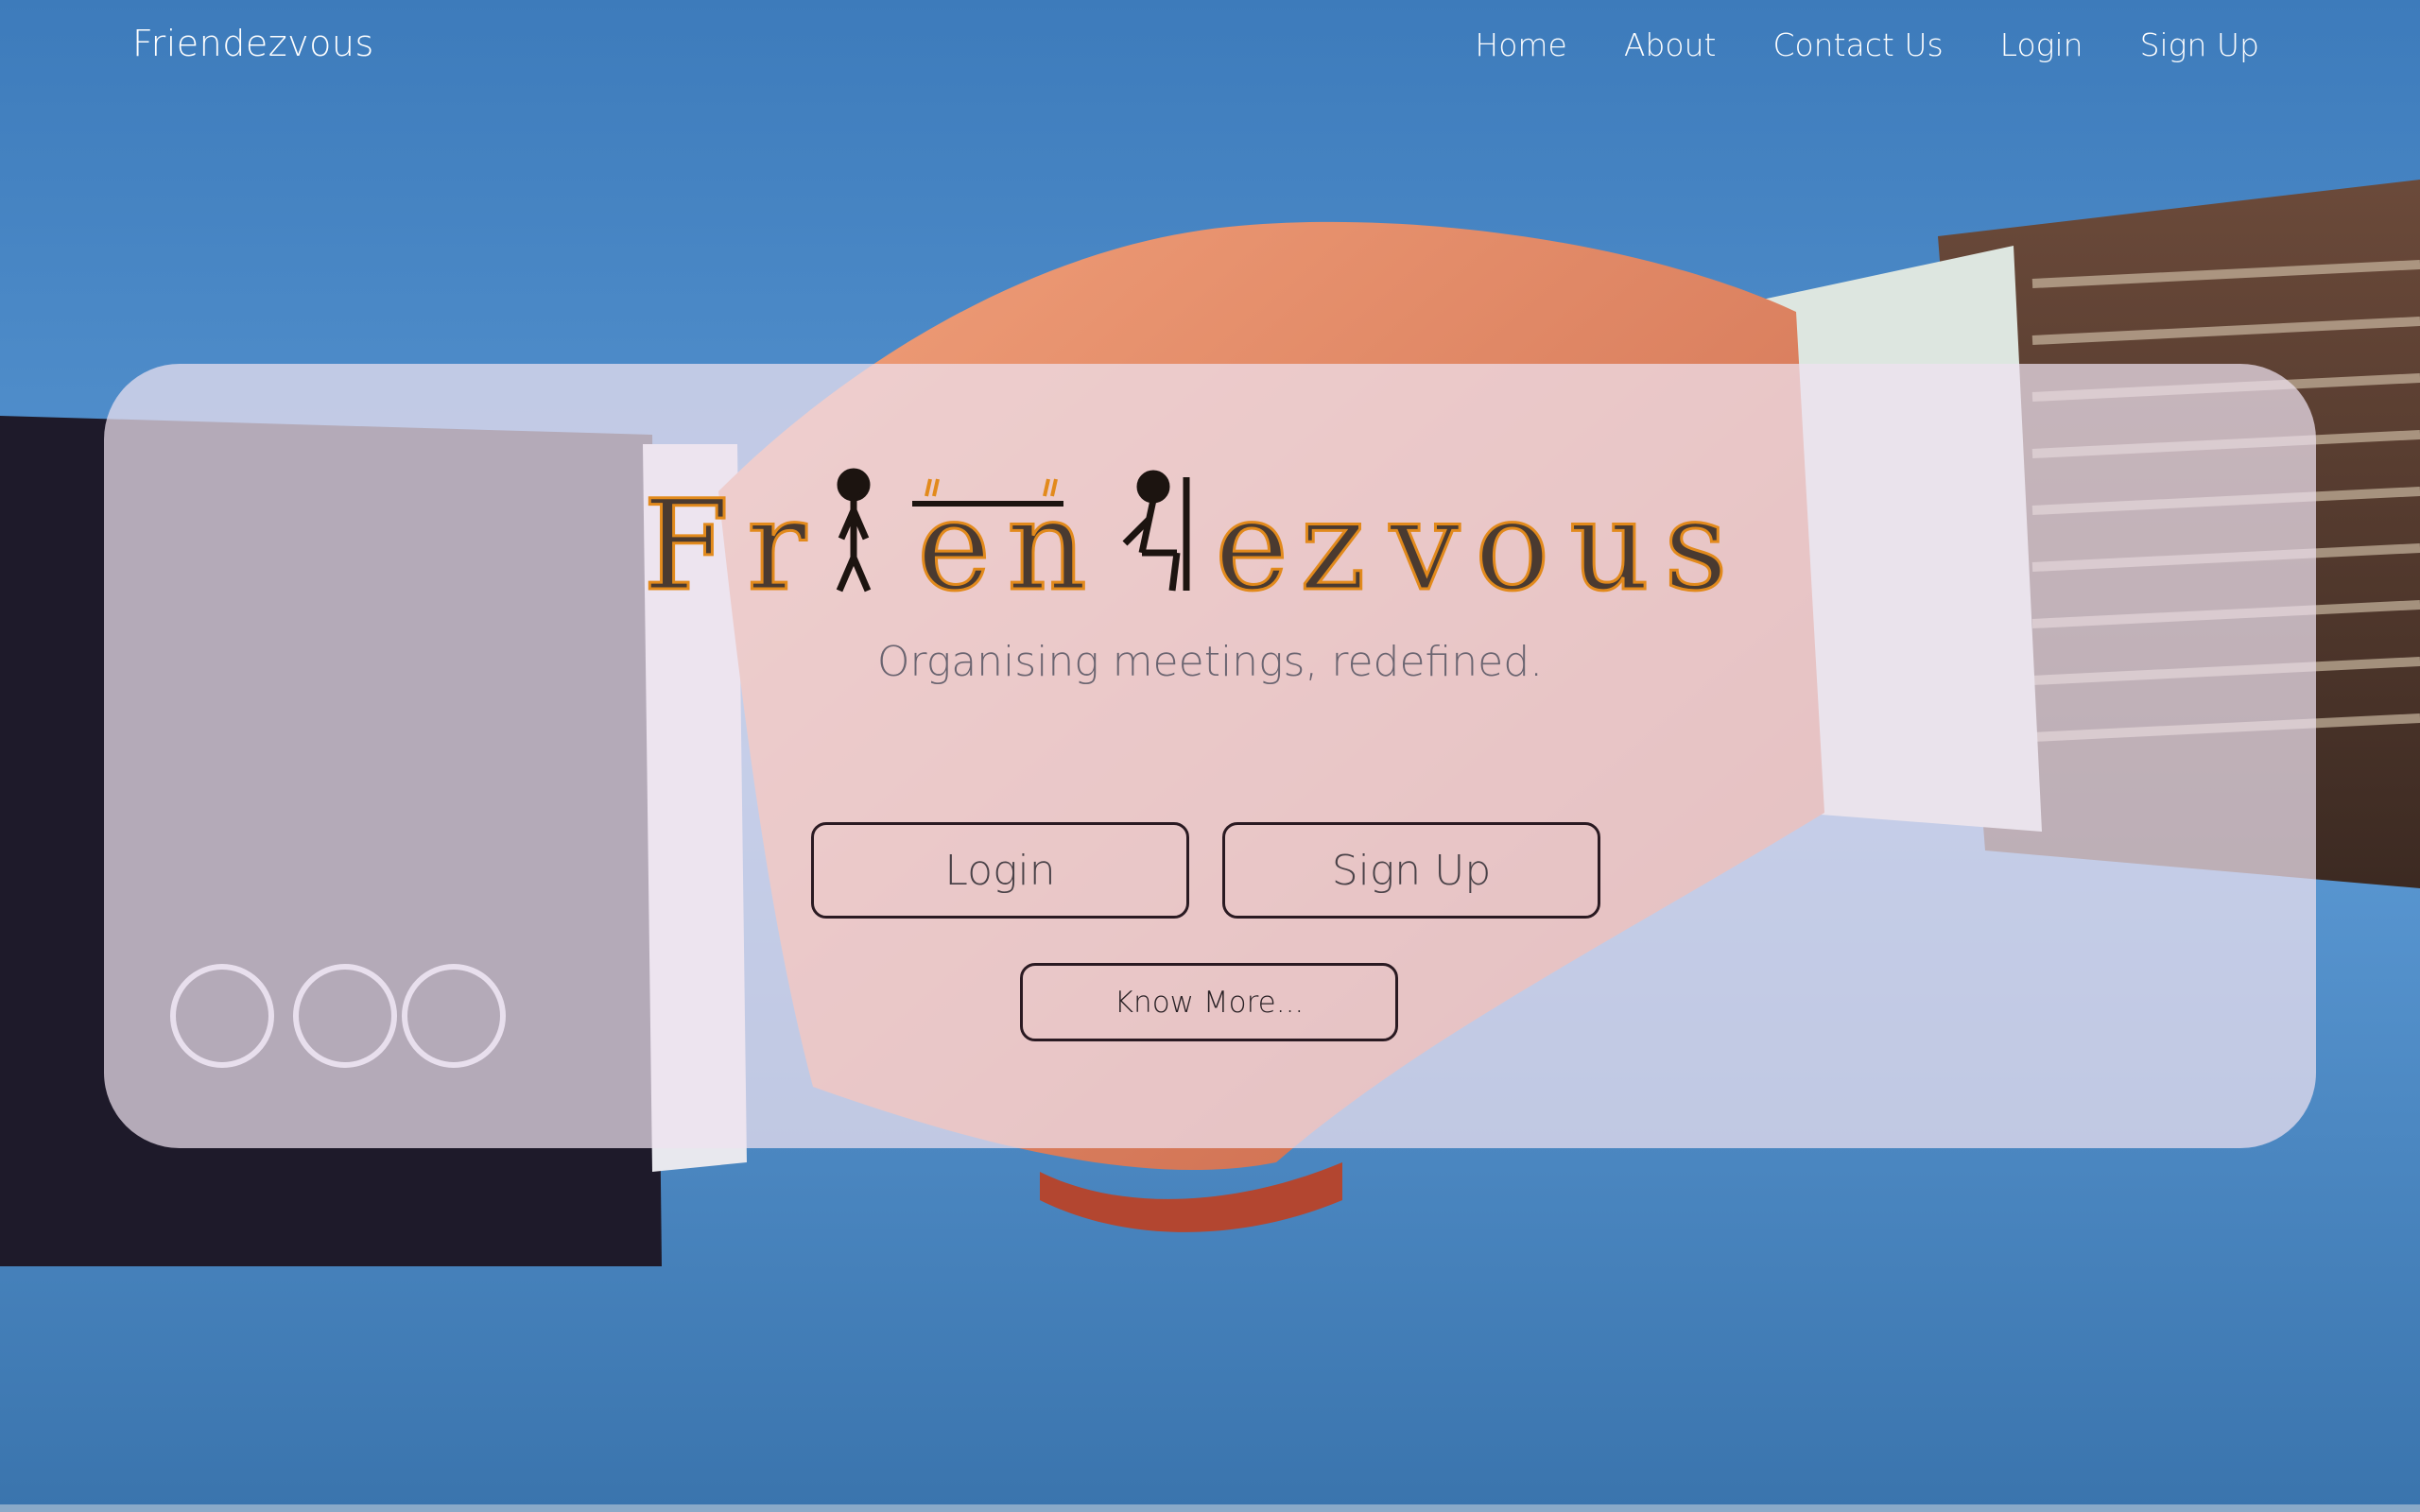  What do you see at coordinates (1210, 539) in the screenshot?
I see `friendezvous-logo: Frenezvous` at bounding box center [1210, 539].